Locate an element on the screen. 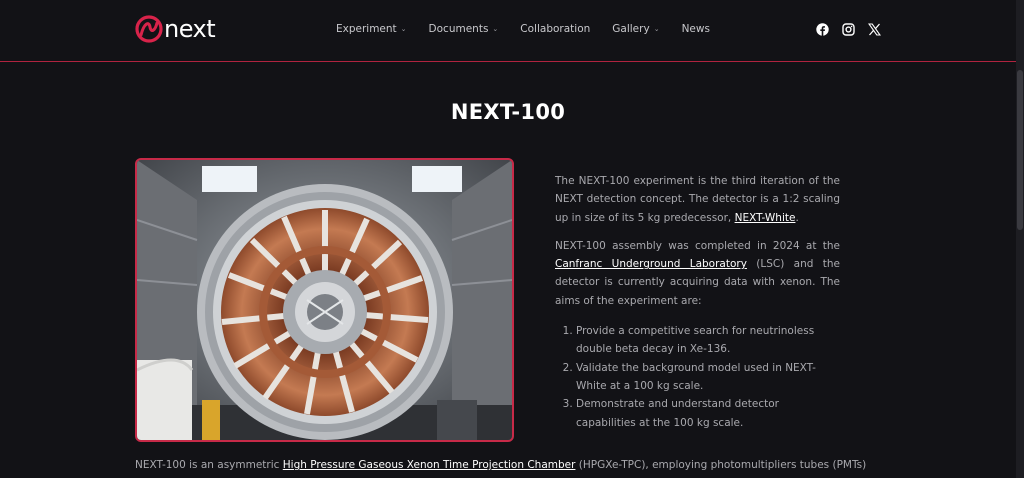  nav-item-label: Documents is located at coordinates (458, 29).